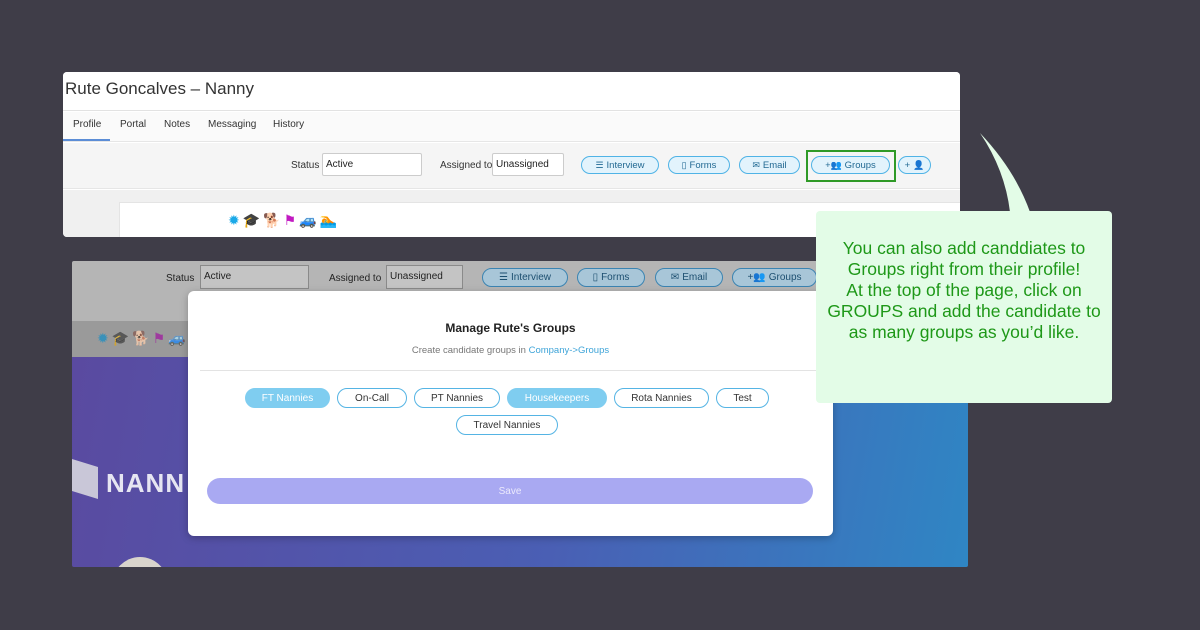 The width and height of the screenshot is (1200, 630). I want to click on document-icon: ▯, so click(684, 164).